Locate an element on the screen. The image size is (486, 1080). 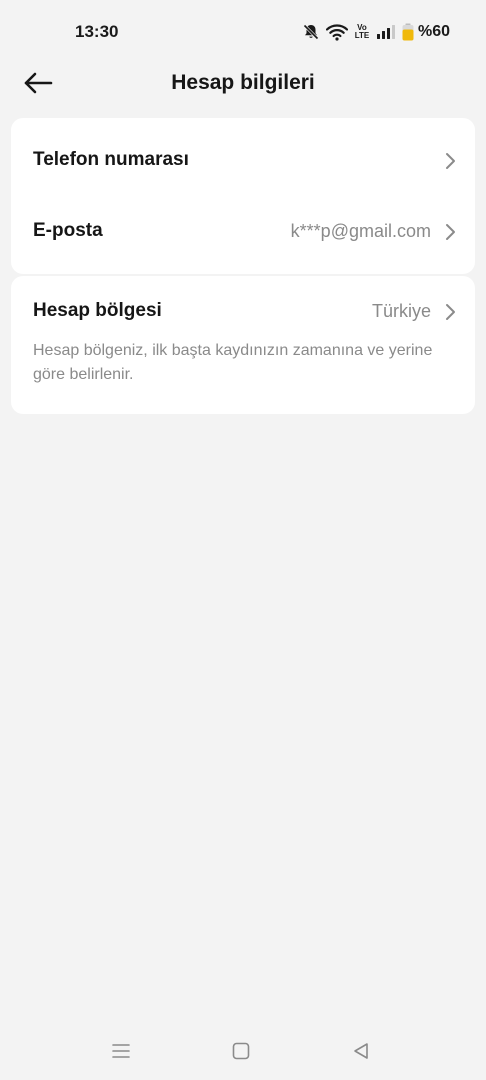
home-icon is located at coordinates (241, 1051).